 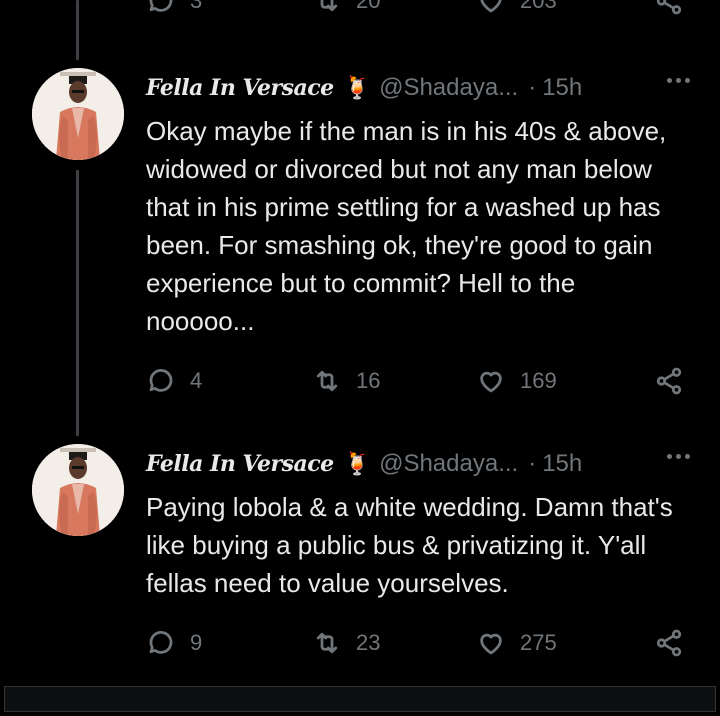 What do you see at coordinates (368, 6) in the screenshot?
I see `retweet-count: 20` at bounding box center [368, 6].